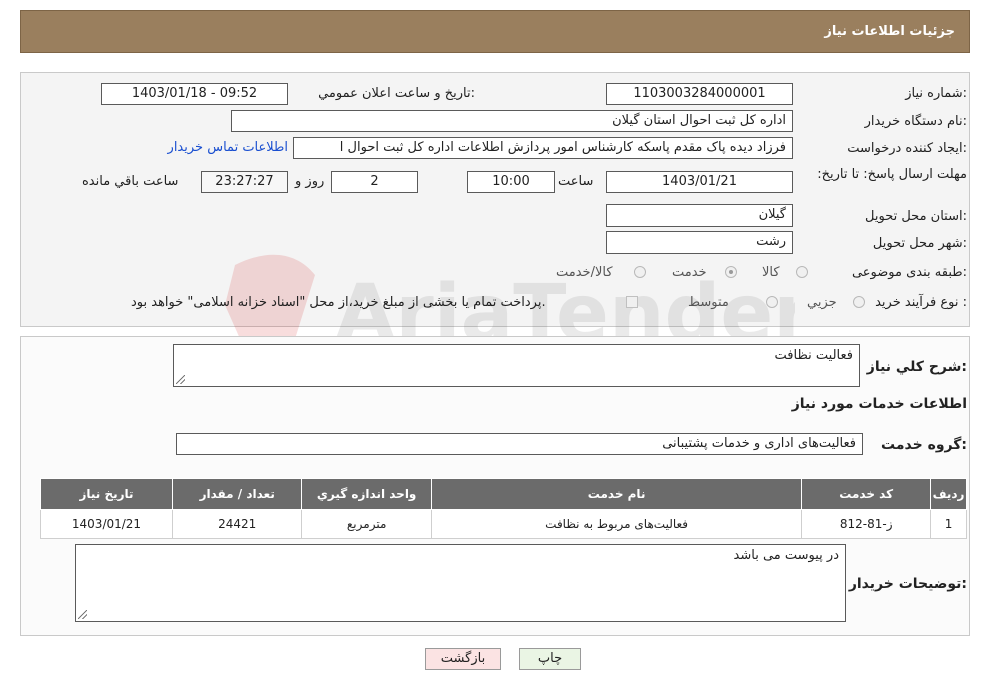 Image resolution: width=985 pixels, height=691 pixels. What do you see at coordinates (802, 272) in the screenshot?
I see `category-goods-radio` at bounding box center [802, 272].